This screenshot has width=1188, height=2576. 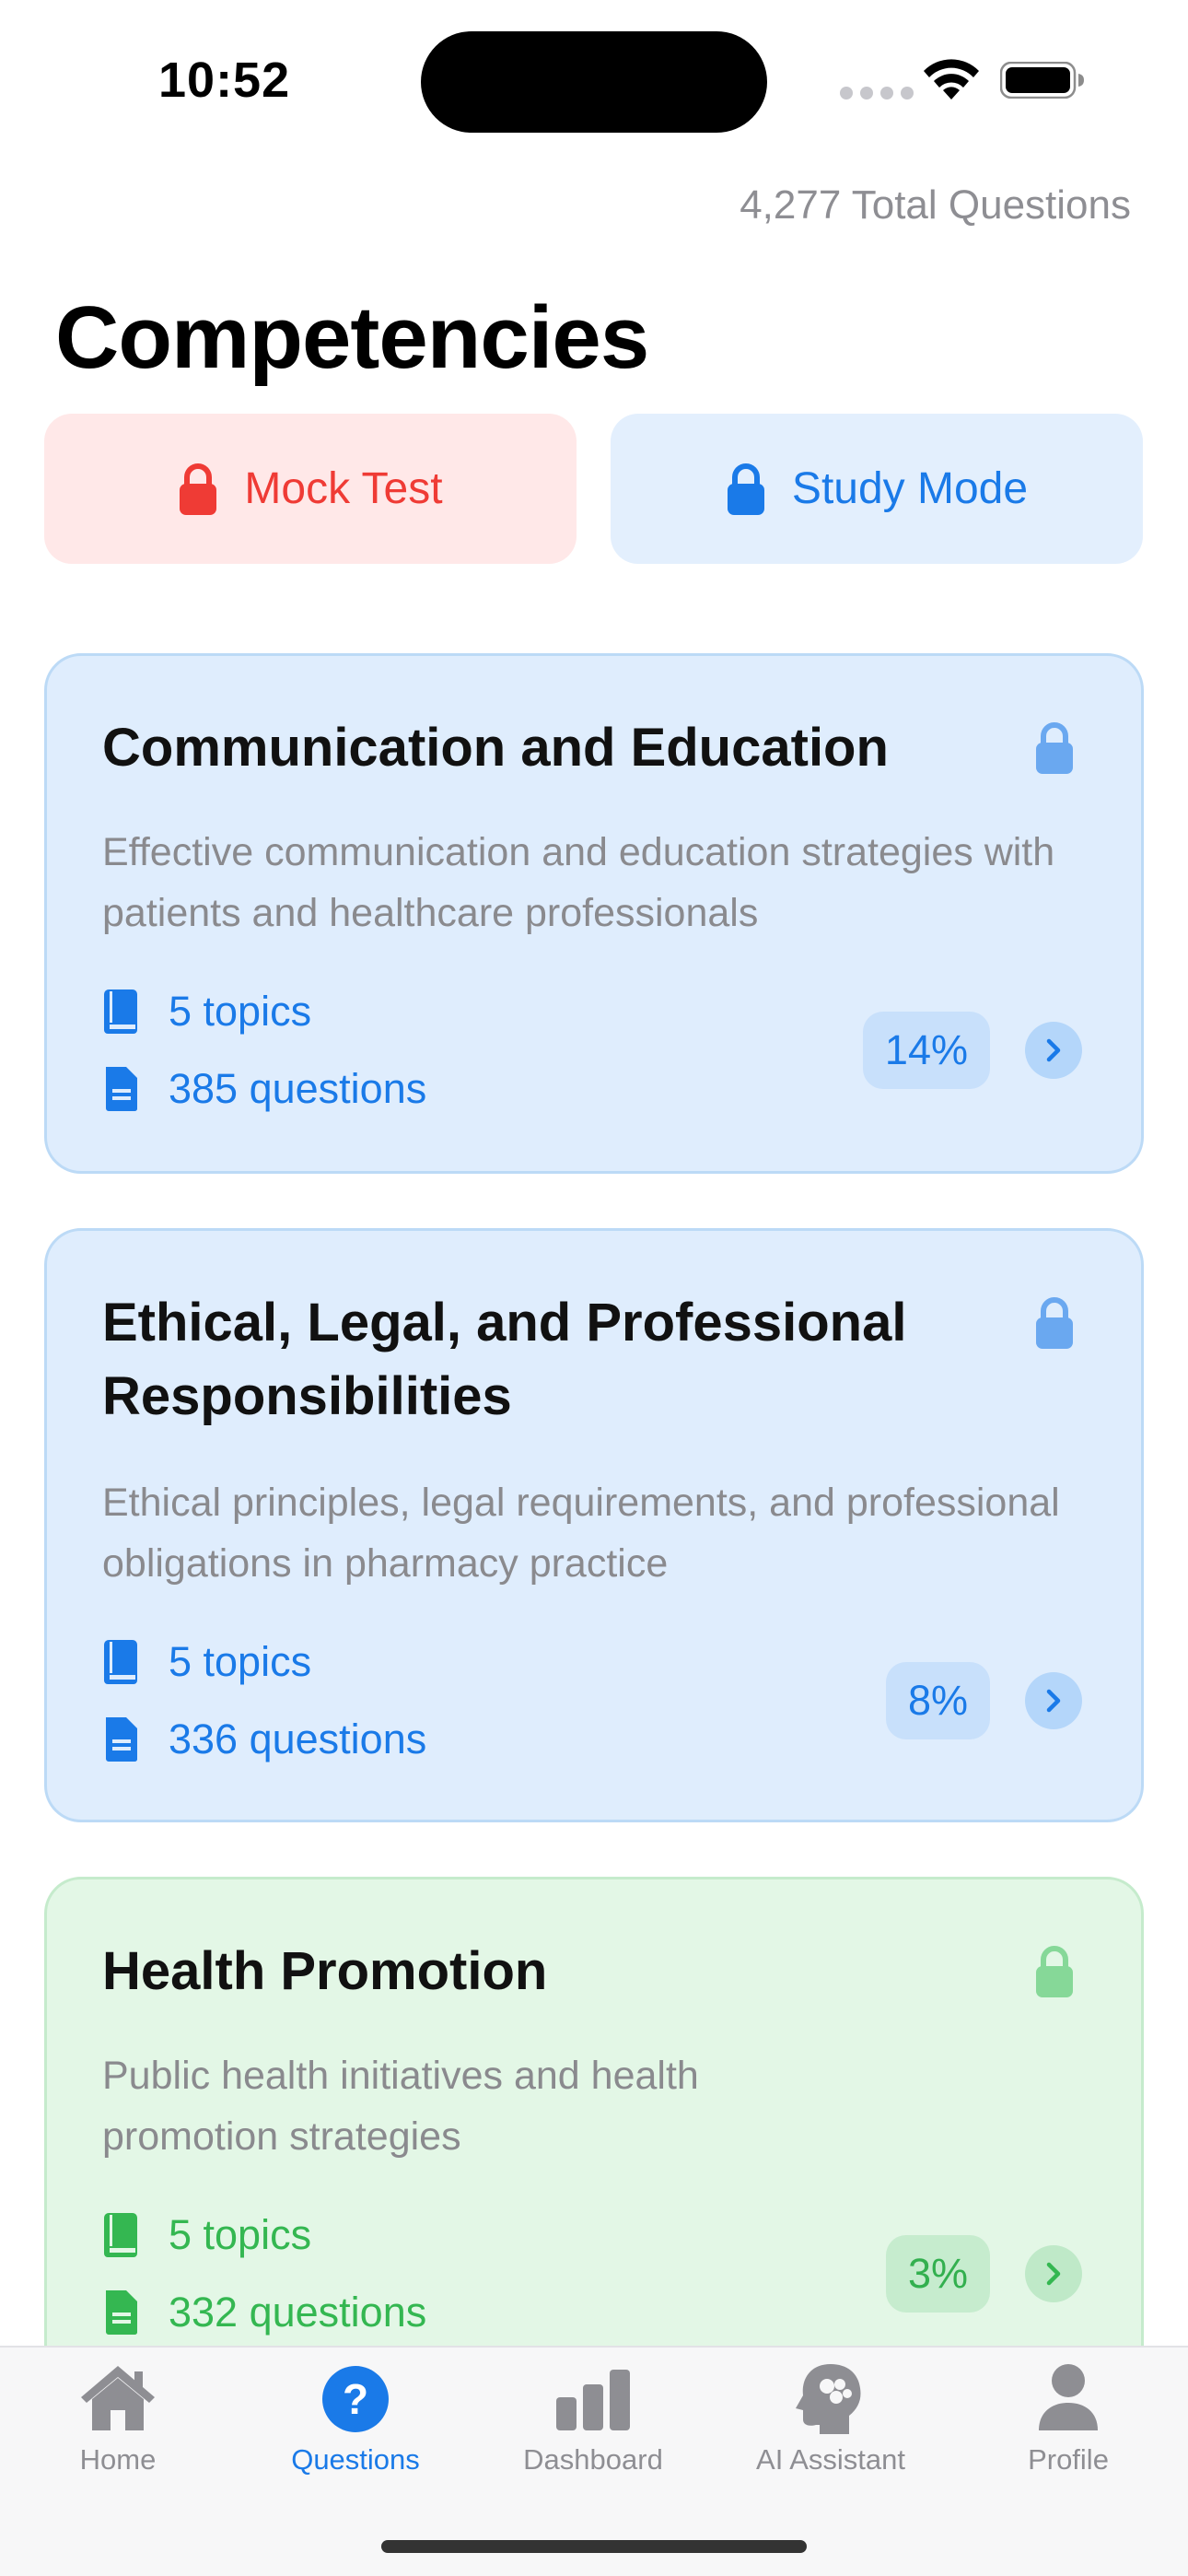 I want to click on status-bar: 10:52, so click(x=594, y=78).